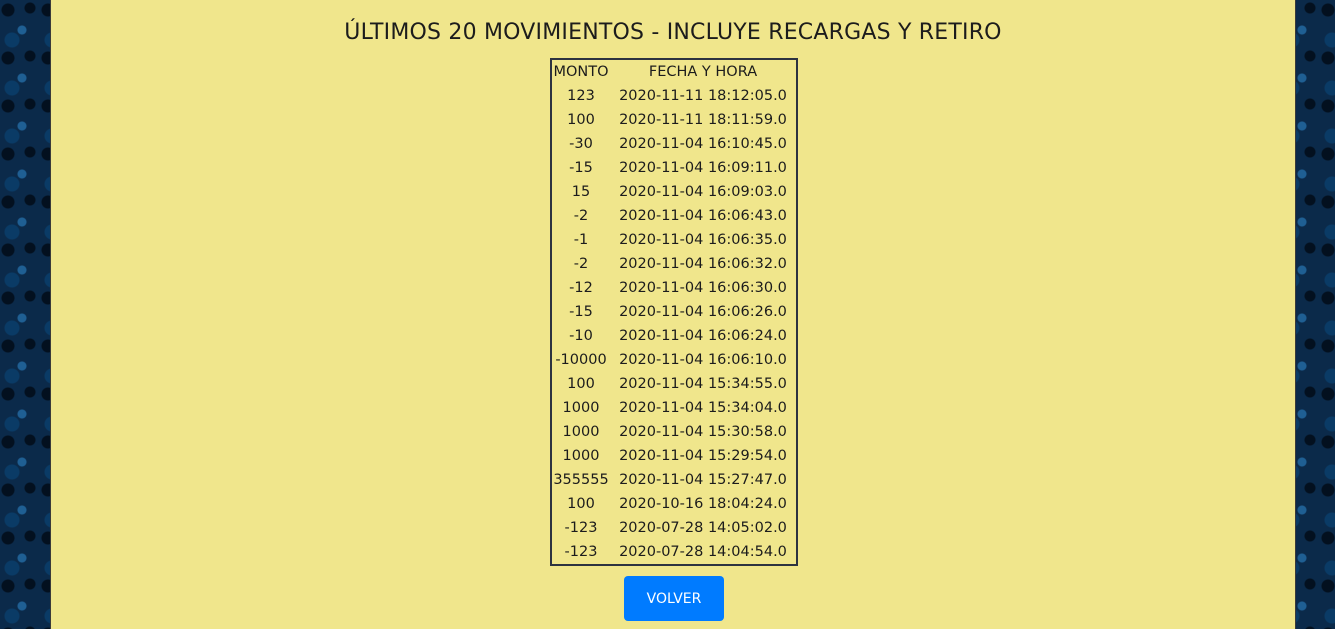  What do you see at coordinates (703, 384) in the screenshot?
I see `cell-fecha-hora: 2020-11-04 15:34:55.0` at bounding box center [703, 384].